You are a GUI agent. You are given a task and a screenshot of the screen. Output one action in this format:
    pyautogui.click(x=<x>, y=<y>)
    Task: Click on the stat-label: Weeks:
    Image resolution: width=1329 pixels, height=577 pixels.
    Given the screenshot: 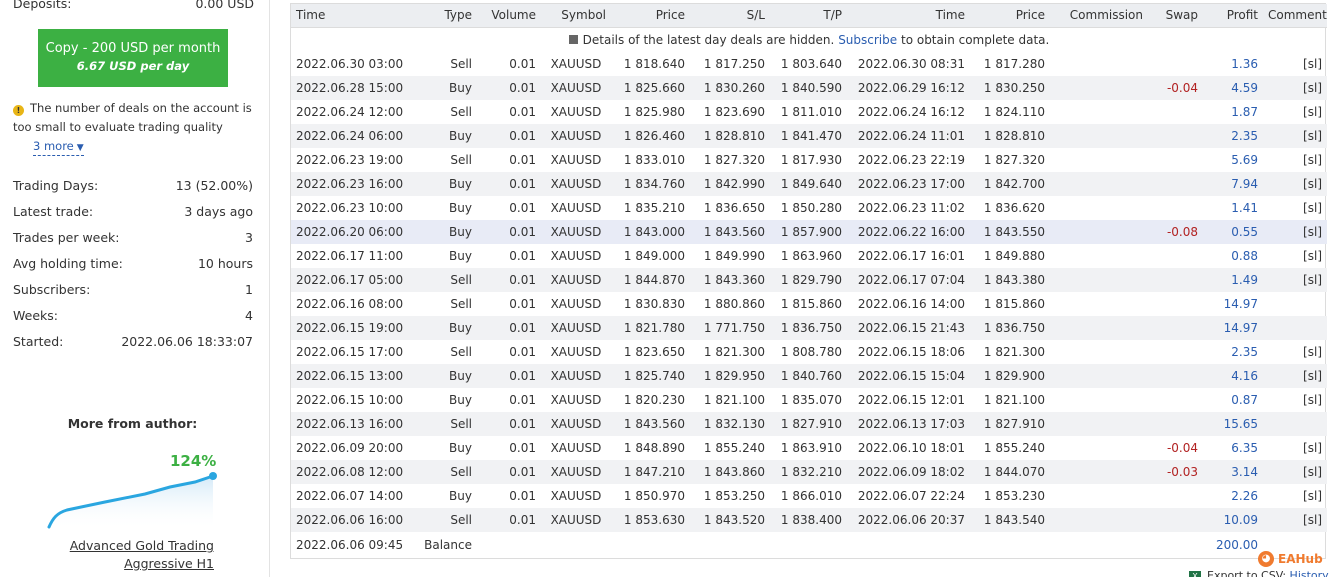 What is the action you would take?
    pyautogui.click(x=35, y=315)
    